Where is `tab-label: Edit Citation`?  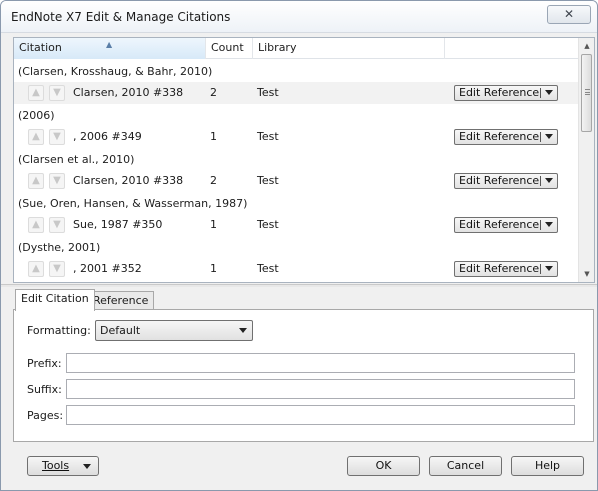 tab-label: Edit Citation is located at coordinates (55, 298).